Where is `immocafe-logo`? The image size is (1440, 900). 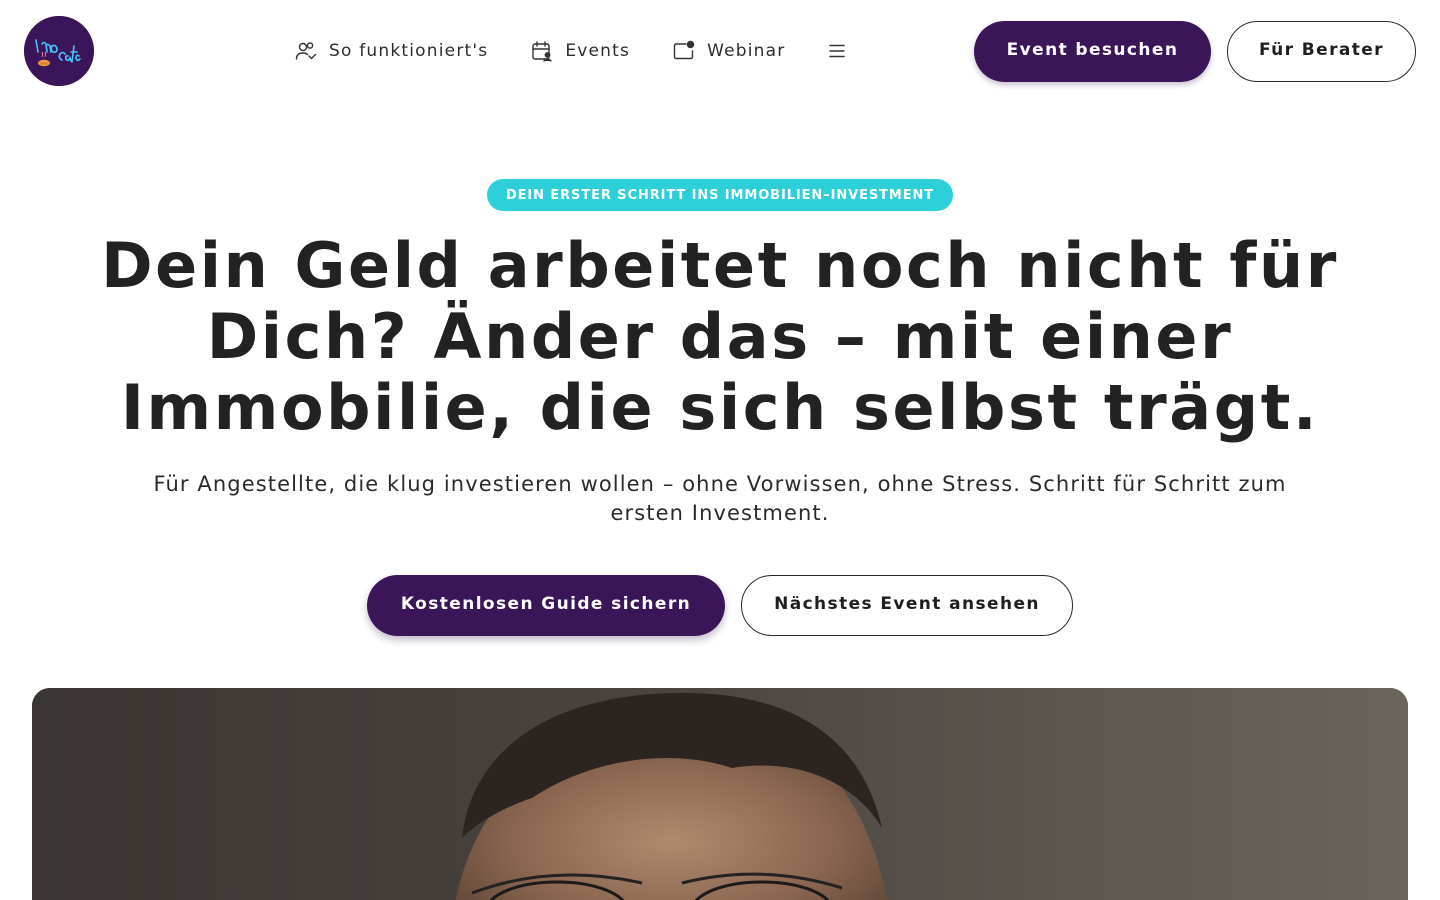
immocafe-logo is located at coordinates (59, 51).